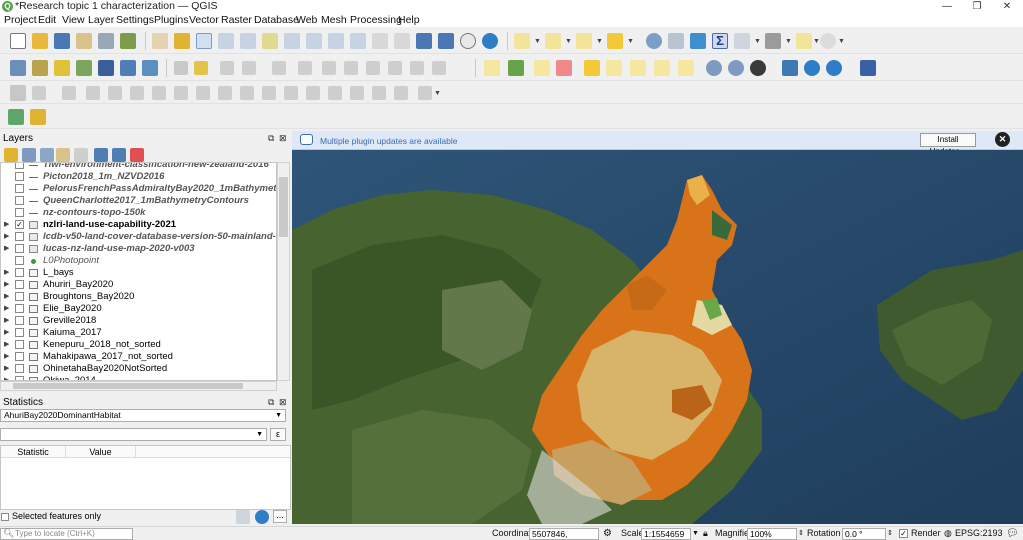 This screenshot has height=540, width=1023. What do you see at coordinates (424, 41) in the screenshot?
I see `bookmark-icon` at bounding box center [424, 41].